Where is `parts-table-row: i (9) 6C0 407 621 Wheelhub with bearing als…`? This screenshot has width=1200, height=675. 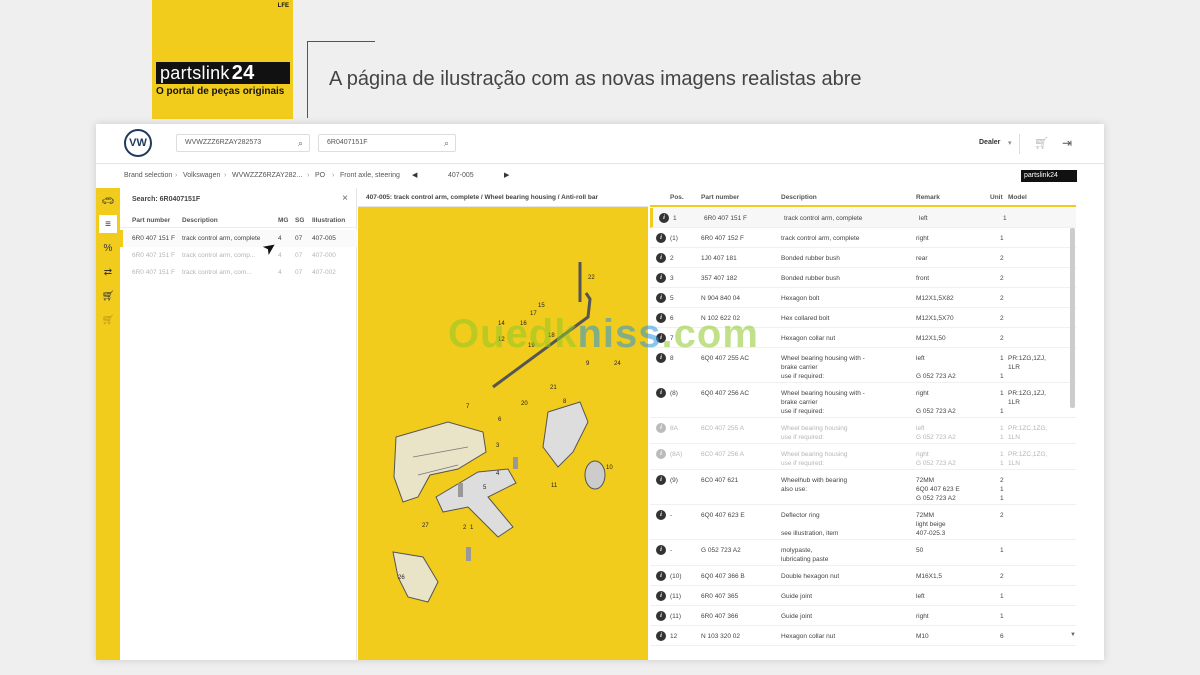
parts-table-row: i (9) 6C0 407 621 Wheelhub with bearing als… is located at coordinates (863, 487).